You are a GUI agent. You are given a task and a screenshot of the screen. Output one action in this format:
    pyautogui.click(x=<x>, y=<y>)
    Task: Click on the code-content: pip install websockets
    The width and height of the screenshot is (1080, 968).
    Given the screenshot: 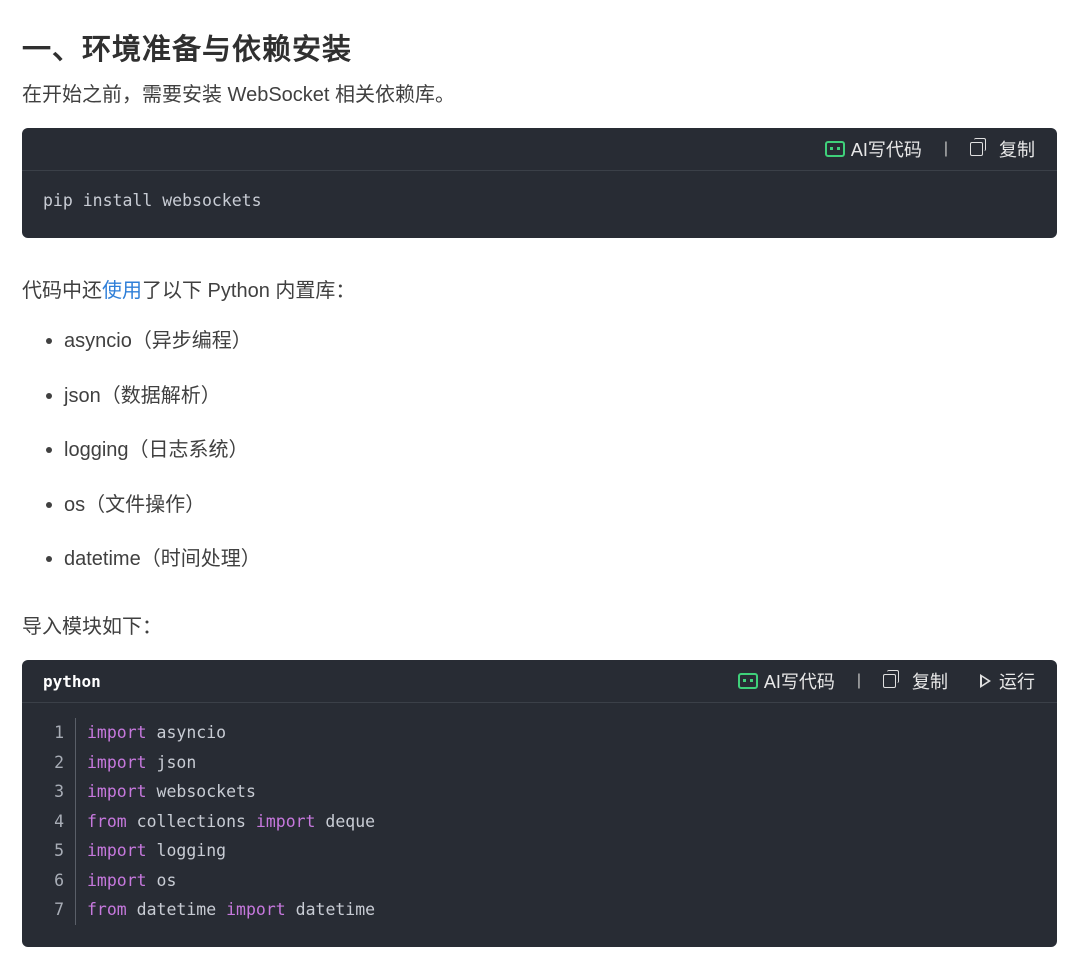 What is the action you would take?
    pyautogui.click(x=539, y=190)
    